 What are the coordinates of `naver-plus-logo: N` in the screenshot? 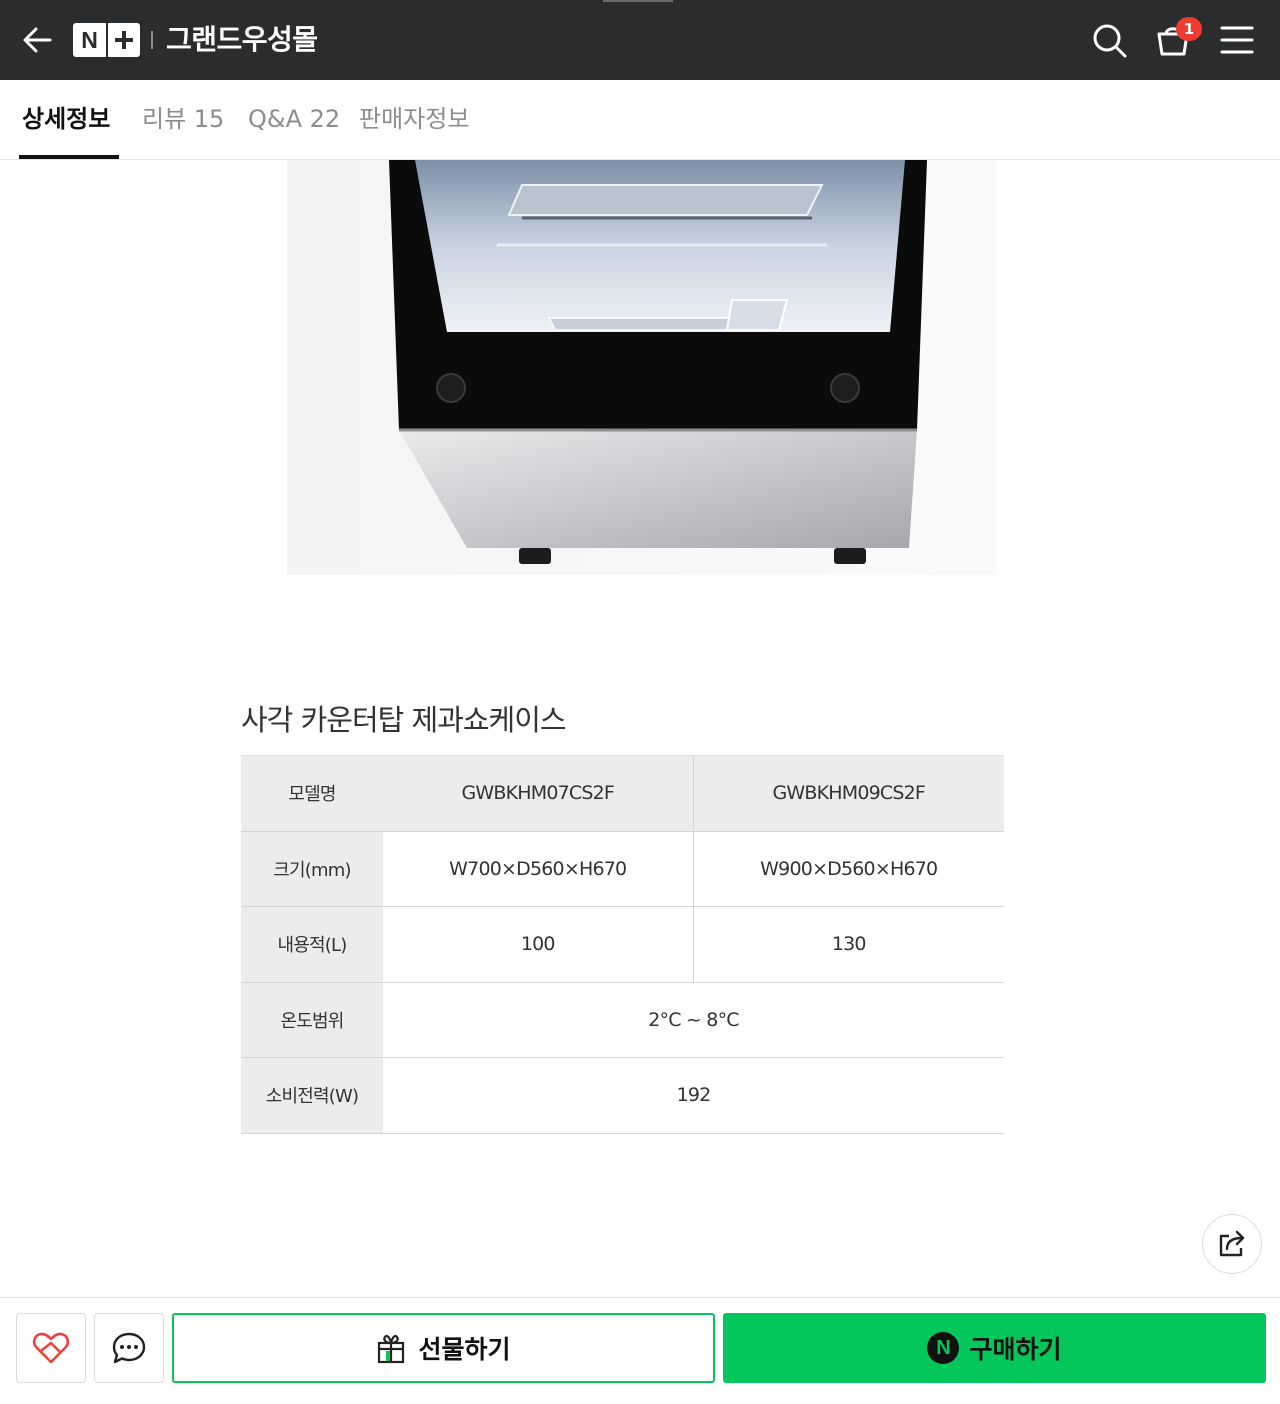 It's located at (106, 40).